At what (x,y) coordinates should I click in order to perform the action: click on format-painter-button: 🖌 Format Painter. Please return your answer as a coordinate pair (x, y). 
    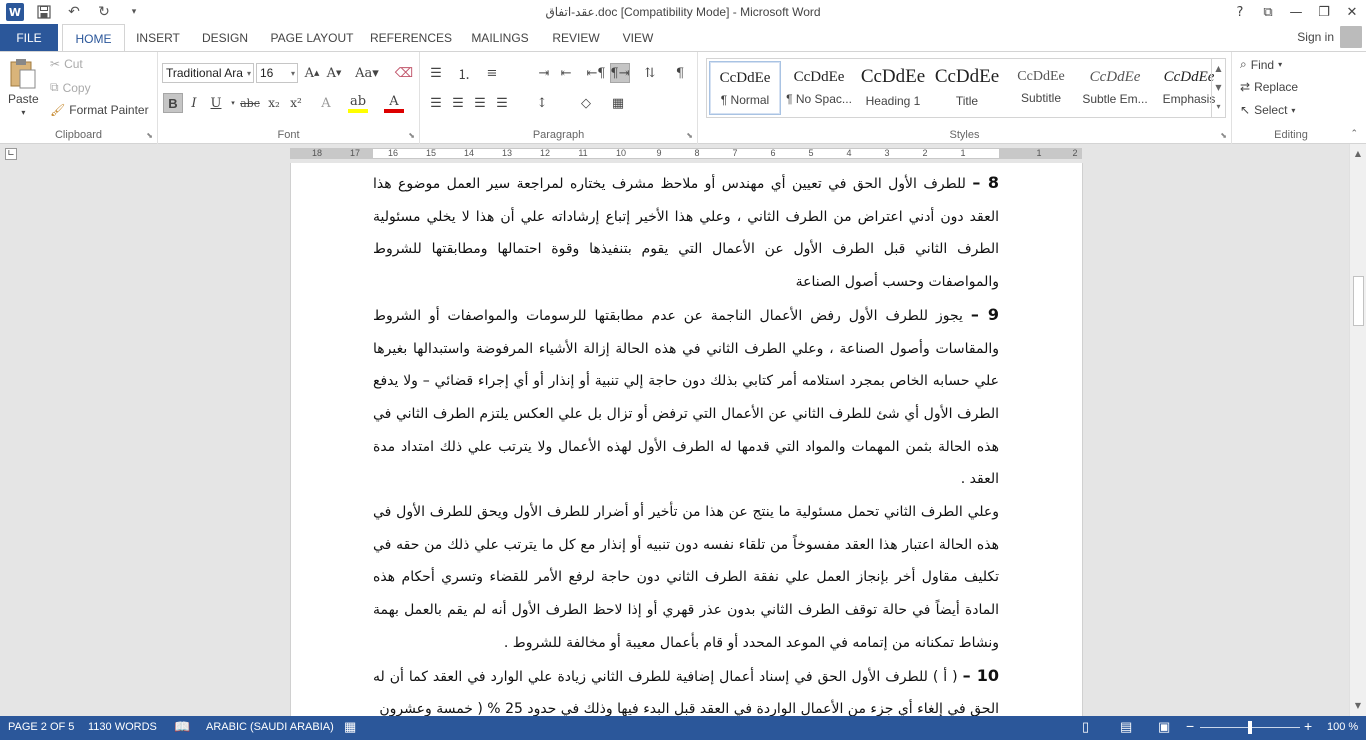
    Looking at the image, I should click on (99, 110).